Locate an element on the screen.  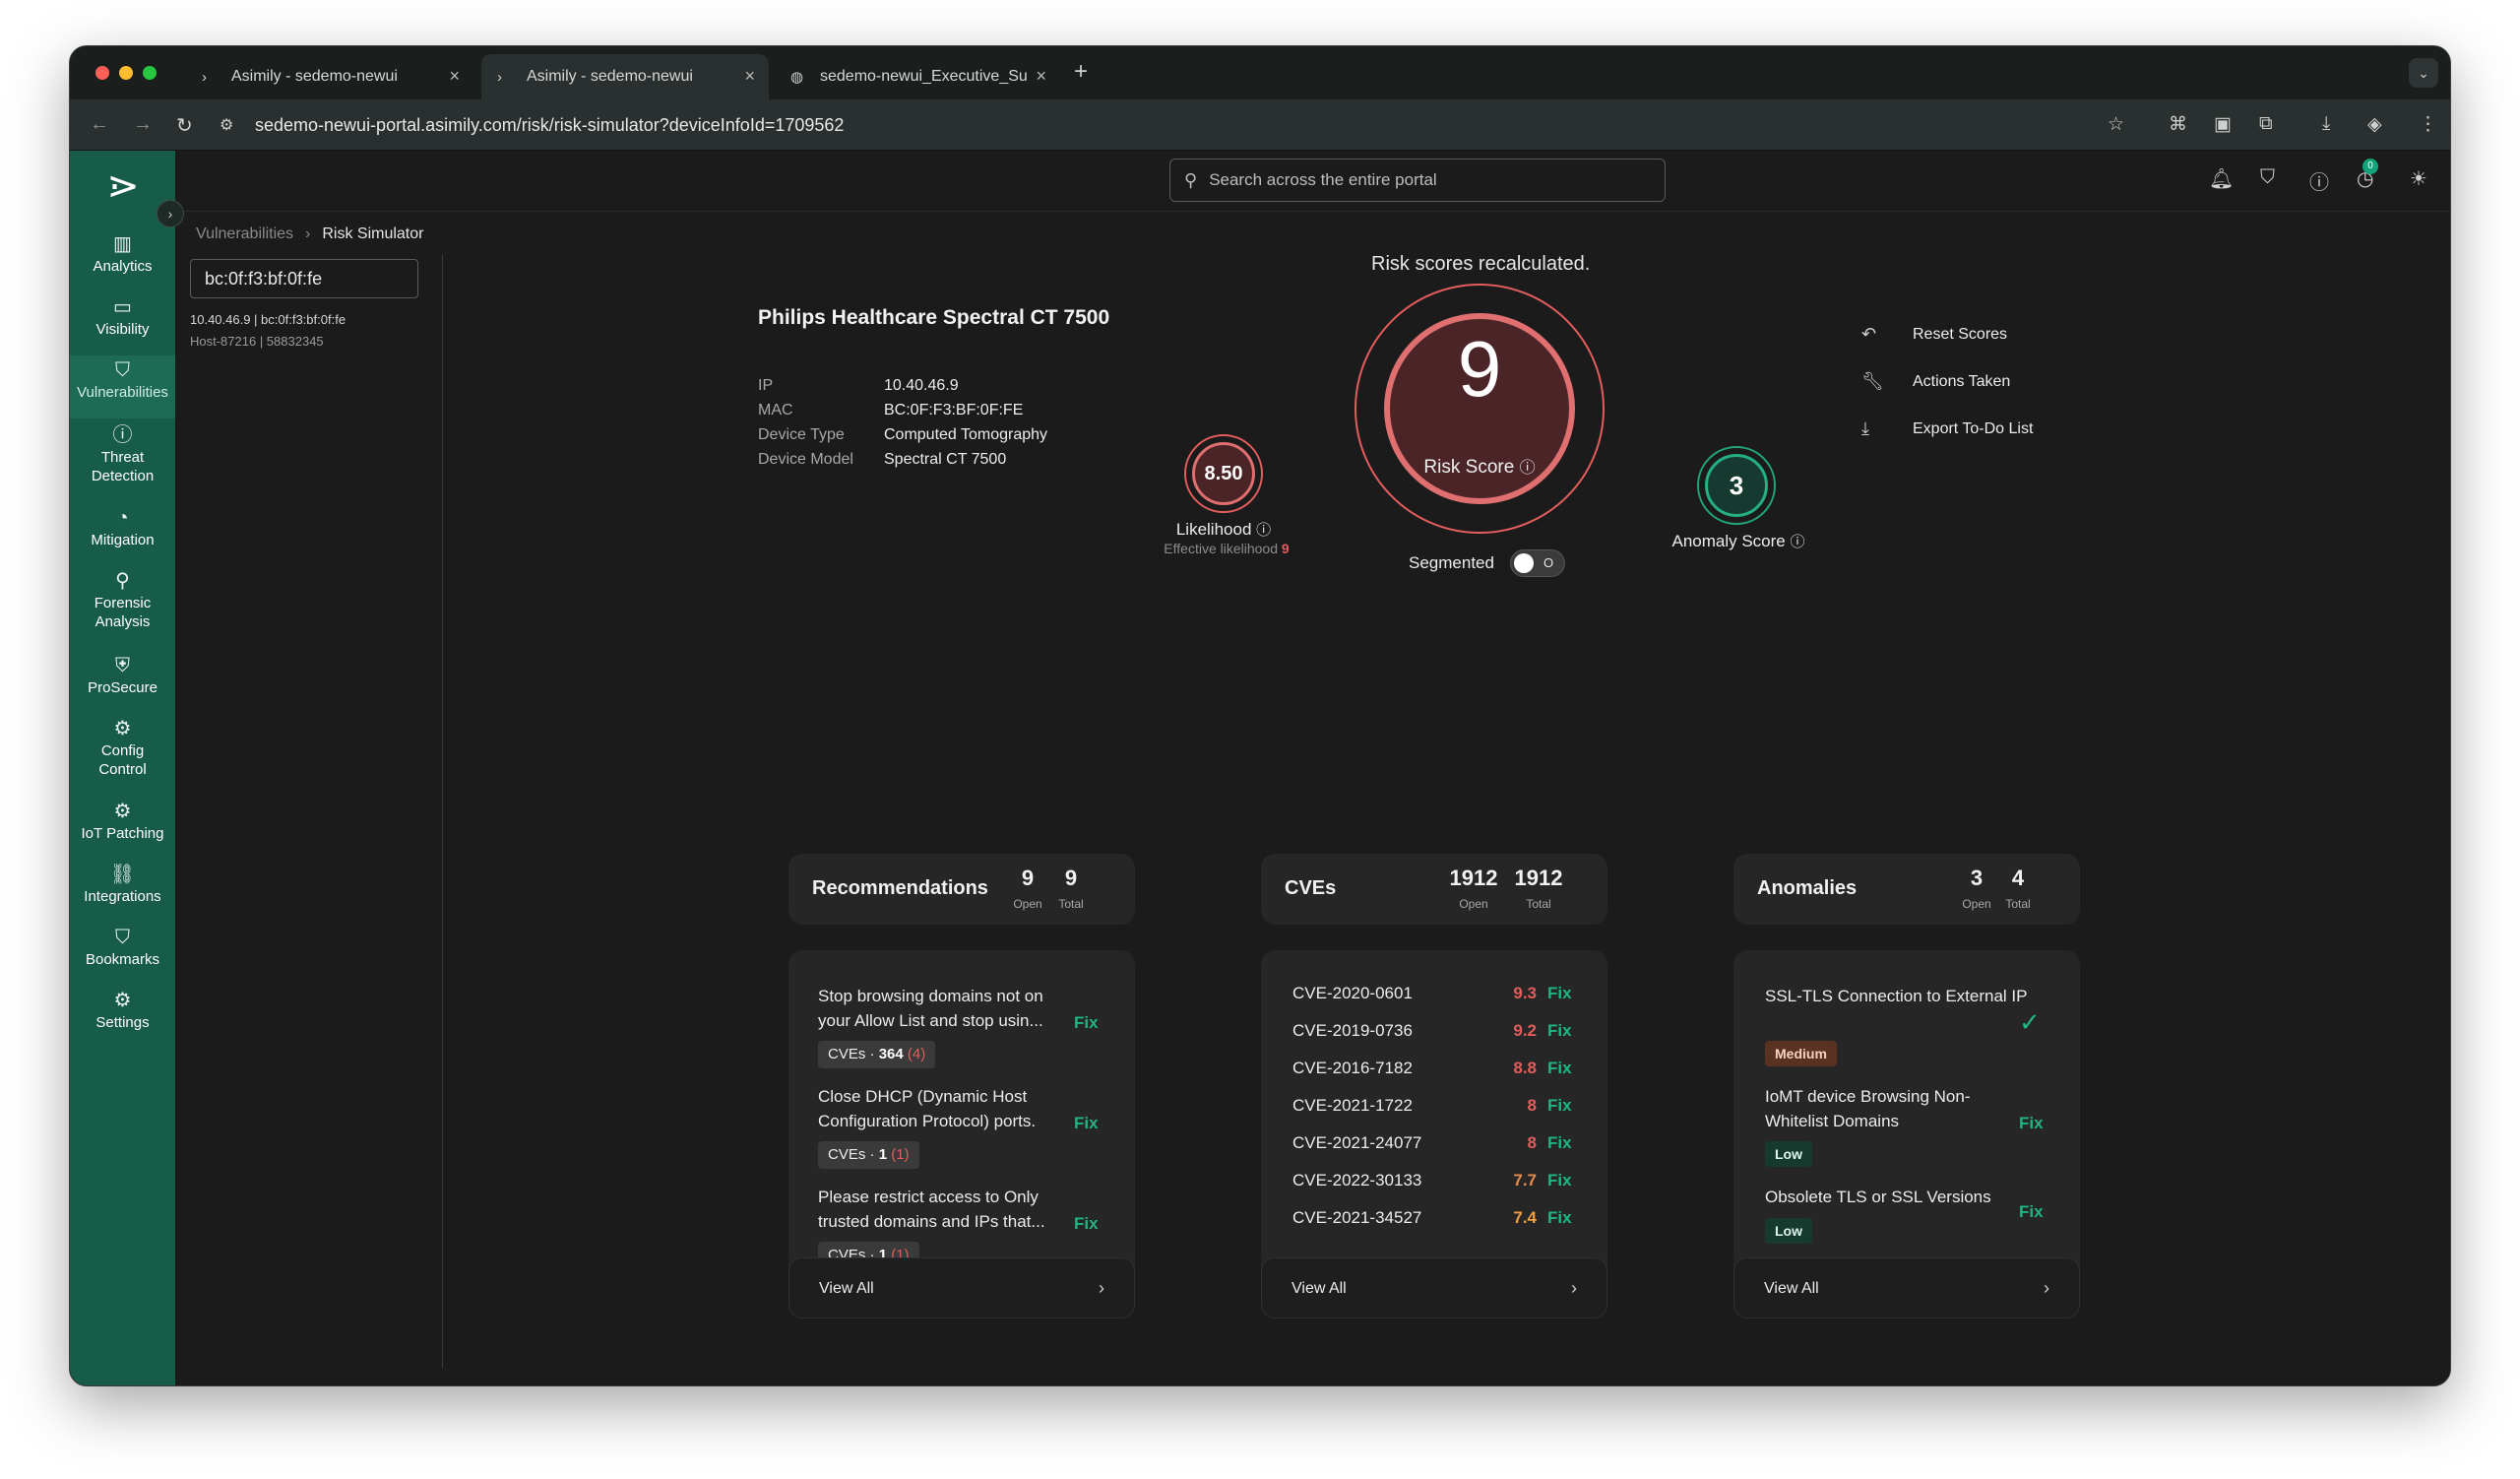
sidebar-item-bookmarks: ⛉ Bookmarks is located at coordinates (122, 954).